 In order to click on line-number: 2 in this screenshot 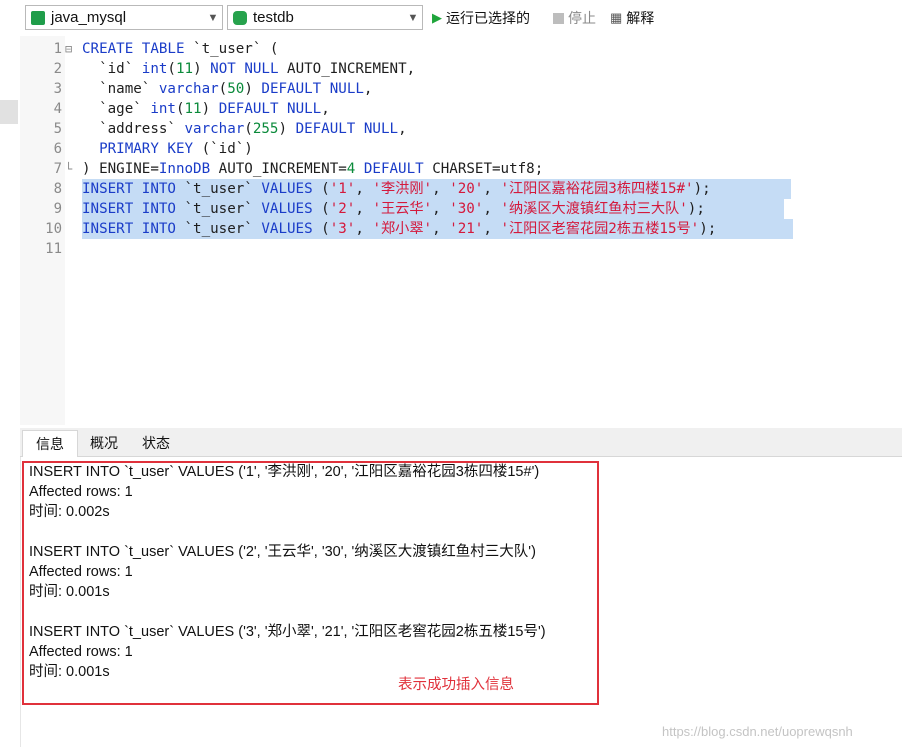, I will do `click(57, 69)`.